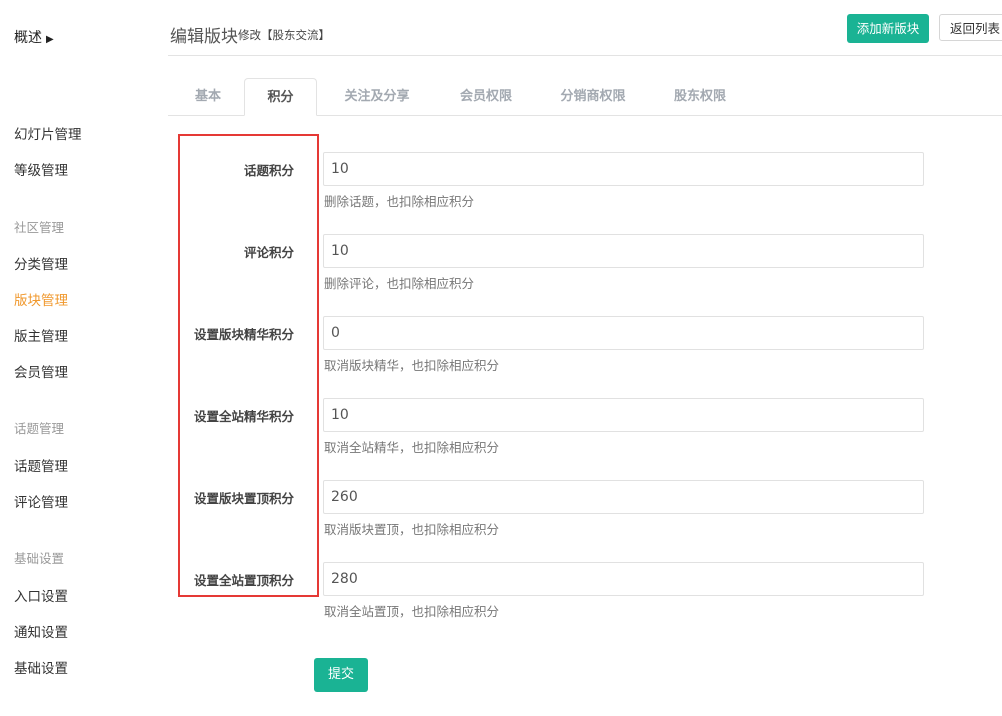 The height and width of the screenshot is (716, 1002). I want to click on tab-distributor-permissions: 分销商权限, so click(593, 96).